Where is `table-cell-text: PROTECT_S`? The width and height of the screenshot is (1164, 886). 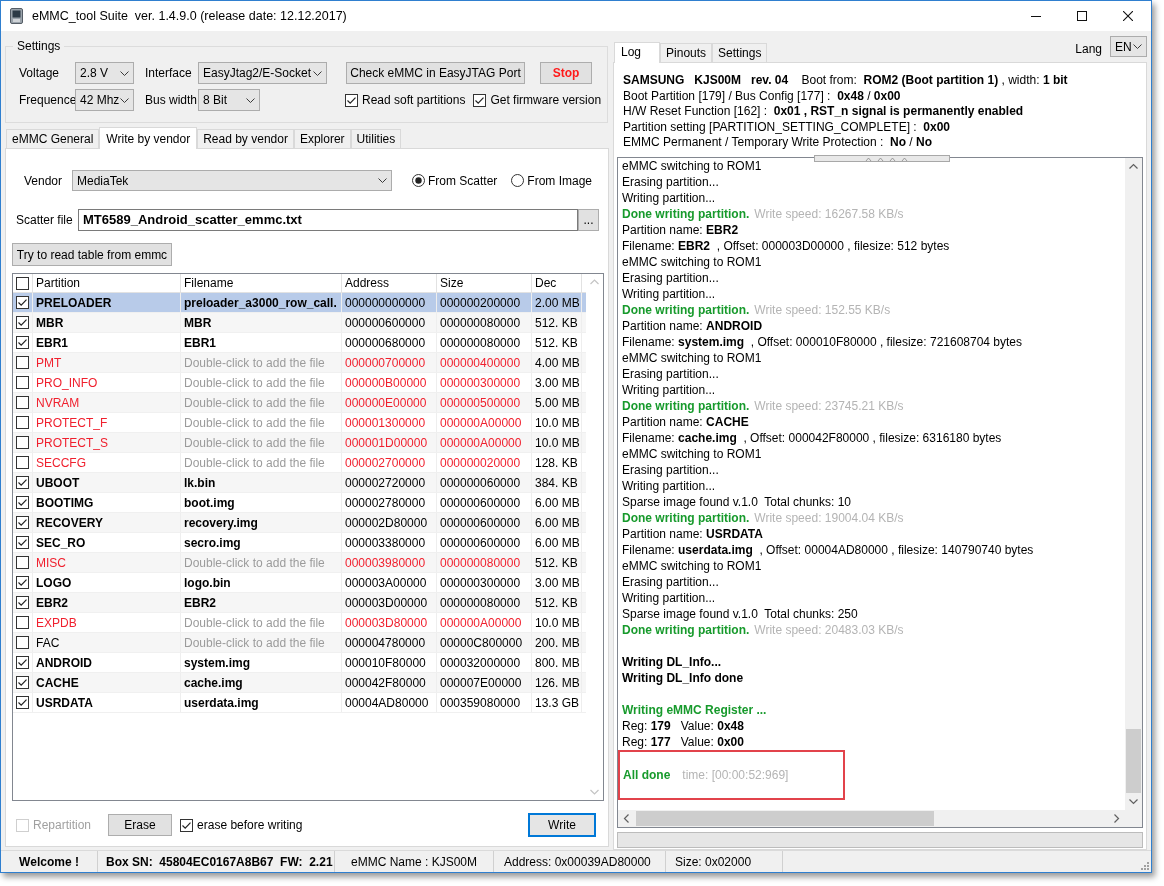 table-cell-text: PROTECT_S is located at coordinates (72, 443).